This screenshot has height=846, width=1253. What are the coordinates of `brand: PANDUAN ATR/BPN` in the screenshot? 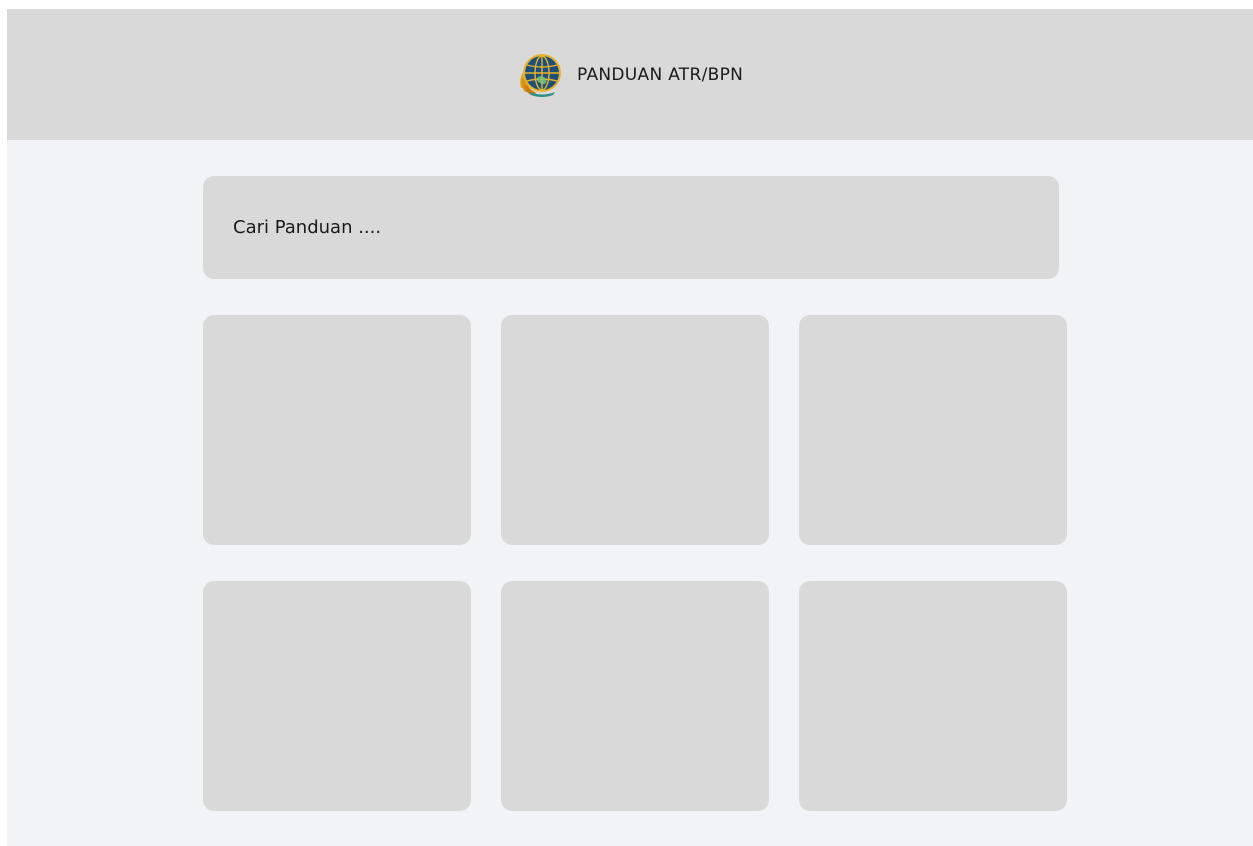 It's located at (629, 75).